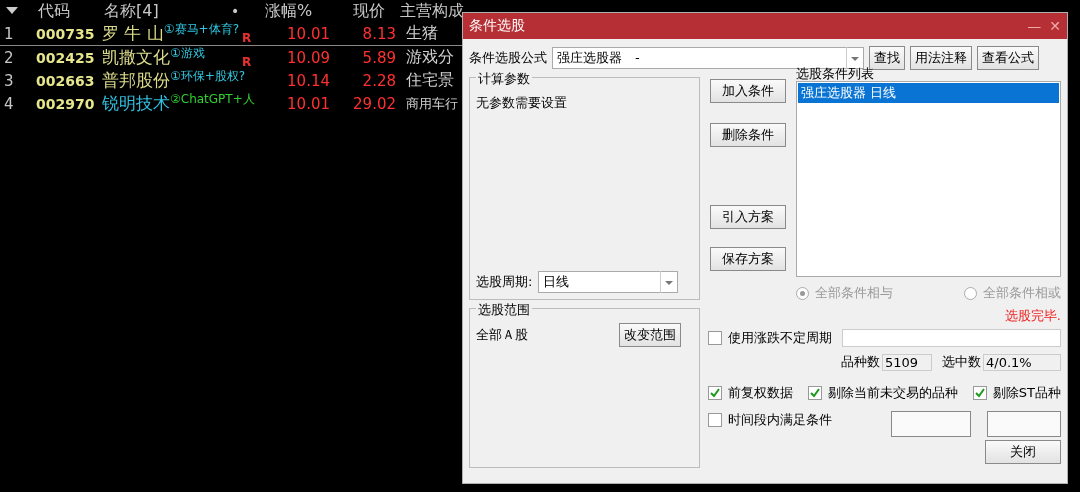 The height and width of the screenshot is (492, 1080). I want to click on stock-code: 002425, so click(66, 57).